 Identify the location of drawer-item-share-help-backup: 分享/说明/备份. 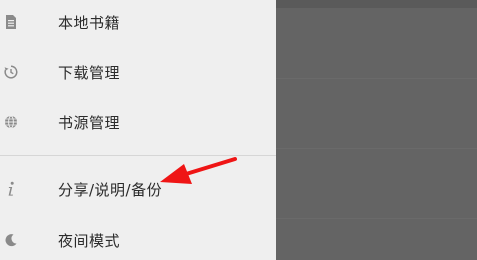
(138, 189).